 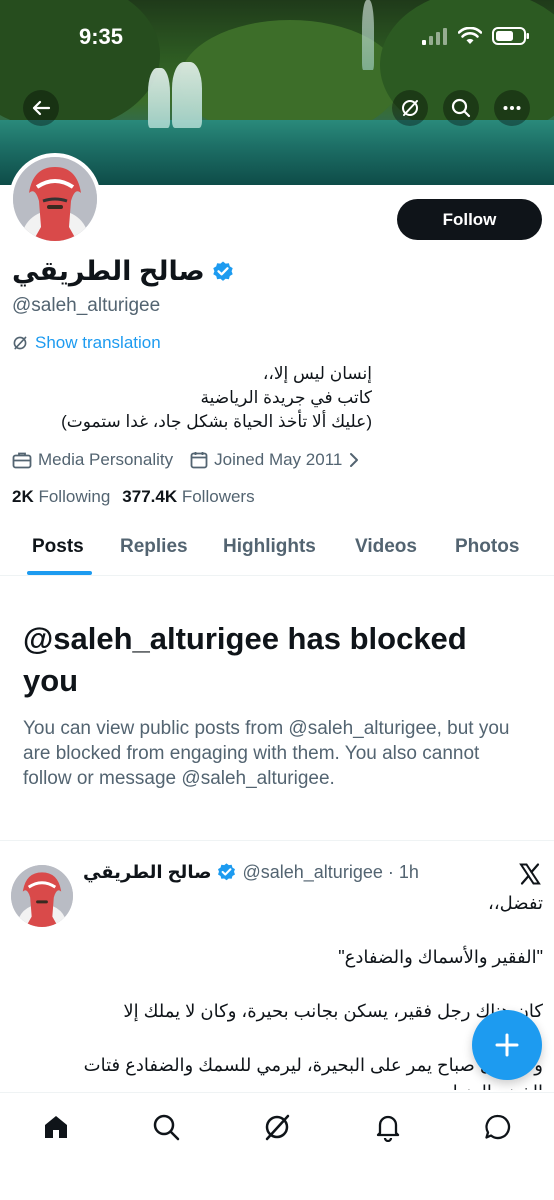 I want to click on profile-tabs: Posts Replies Highlights Videos Photos, so click(x=277, y=548).